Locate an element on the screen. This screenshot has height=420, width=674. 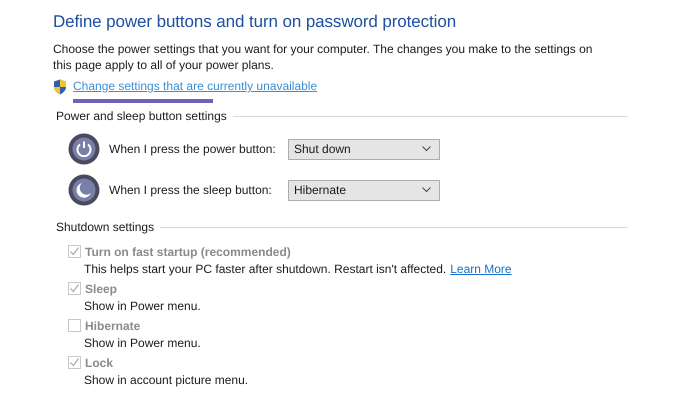
option-label: Turn on fast startup (recommended) is located at coordinates (188, 251).